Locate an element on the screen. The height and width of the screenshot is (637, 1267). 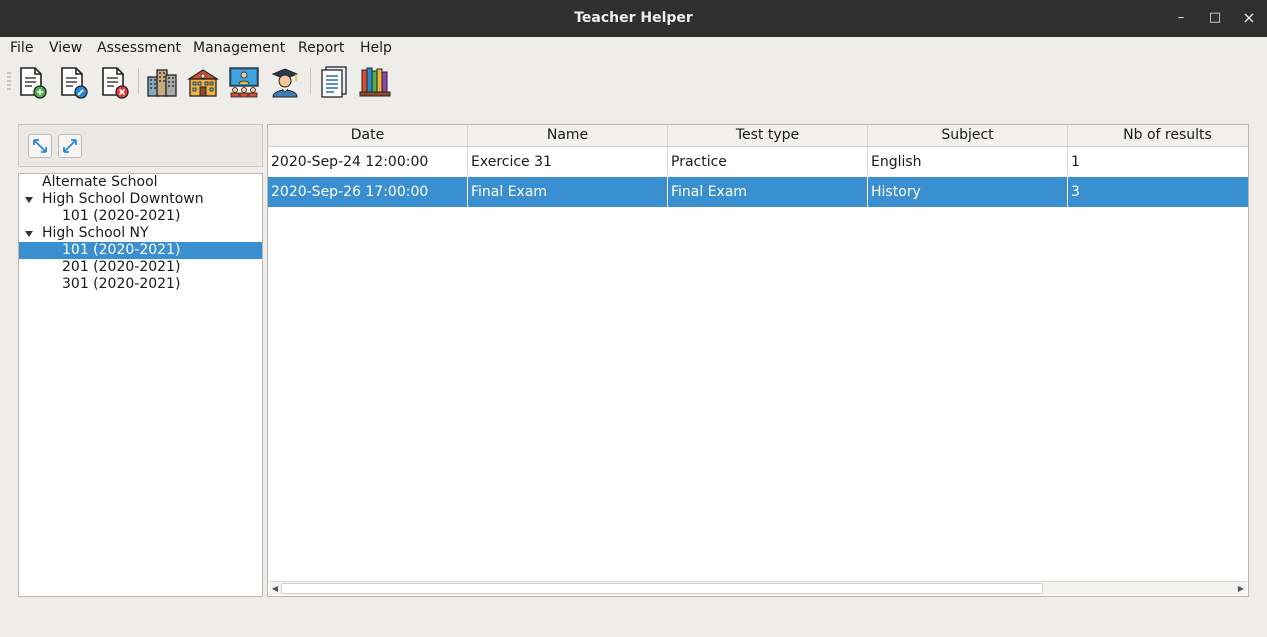
books-shelf-icon is located at coordinates (375, 82).